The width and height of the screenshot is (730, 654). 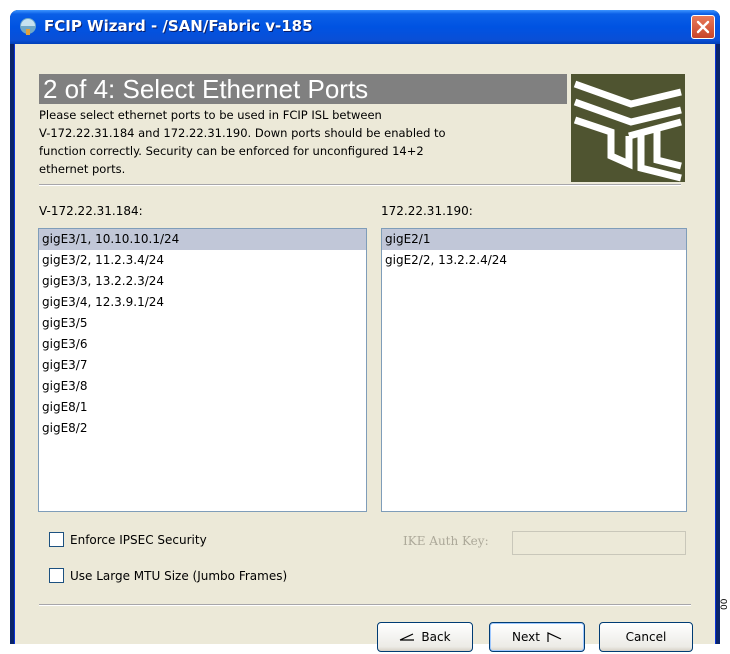 I want to click on close-button, so click(x=703, y=27).